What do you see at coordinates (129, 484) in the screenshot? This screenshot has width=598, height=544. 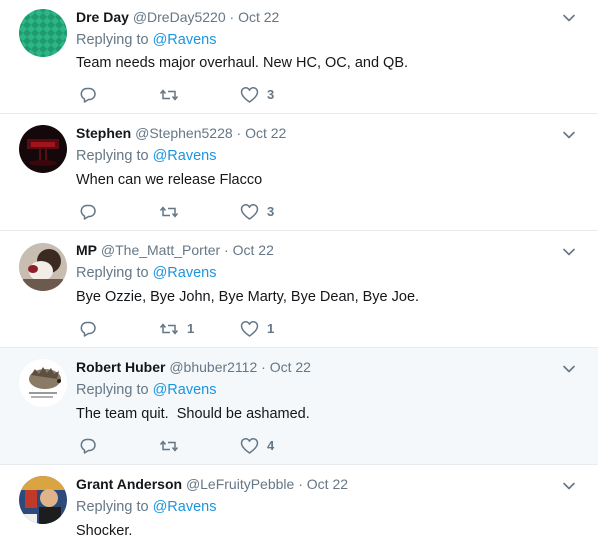 I see `display-name: Grant Anderson` at bounding box center [129, 484].